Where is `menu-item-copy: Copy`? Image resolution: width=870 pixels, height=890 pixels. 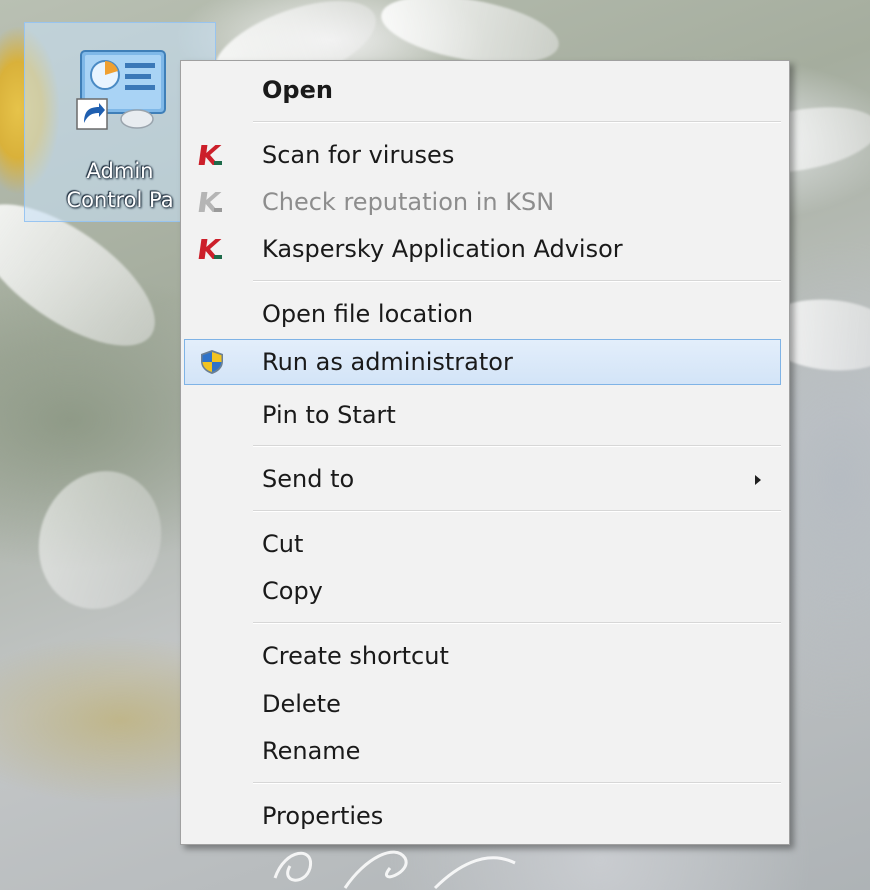
menu-item-copy: Copy is located at coordinates (482, 591).